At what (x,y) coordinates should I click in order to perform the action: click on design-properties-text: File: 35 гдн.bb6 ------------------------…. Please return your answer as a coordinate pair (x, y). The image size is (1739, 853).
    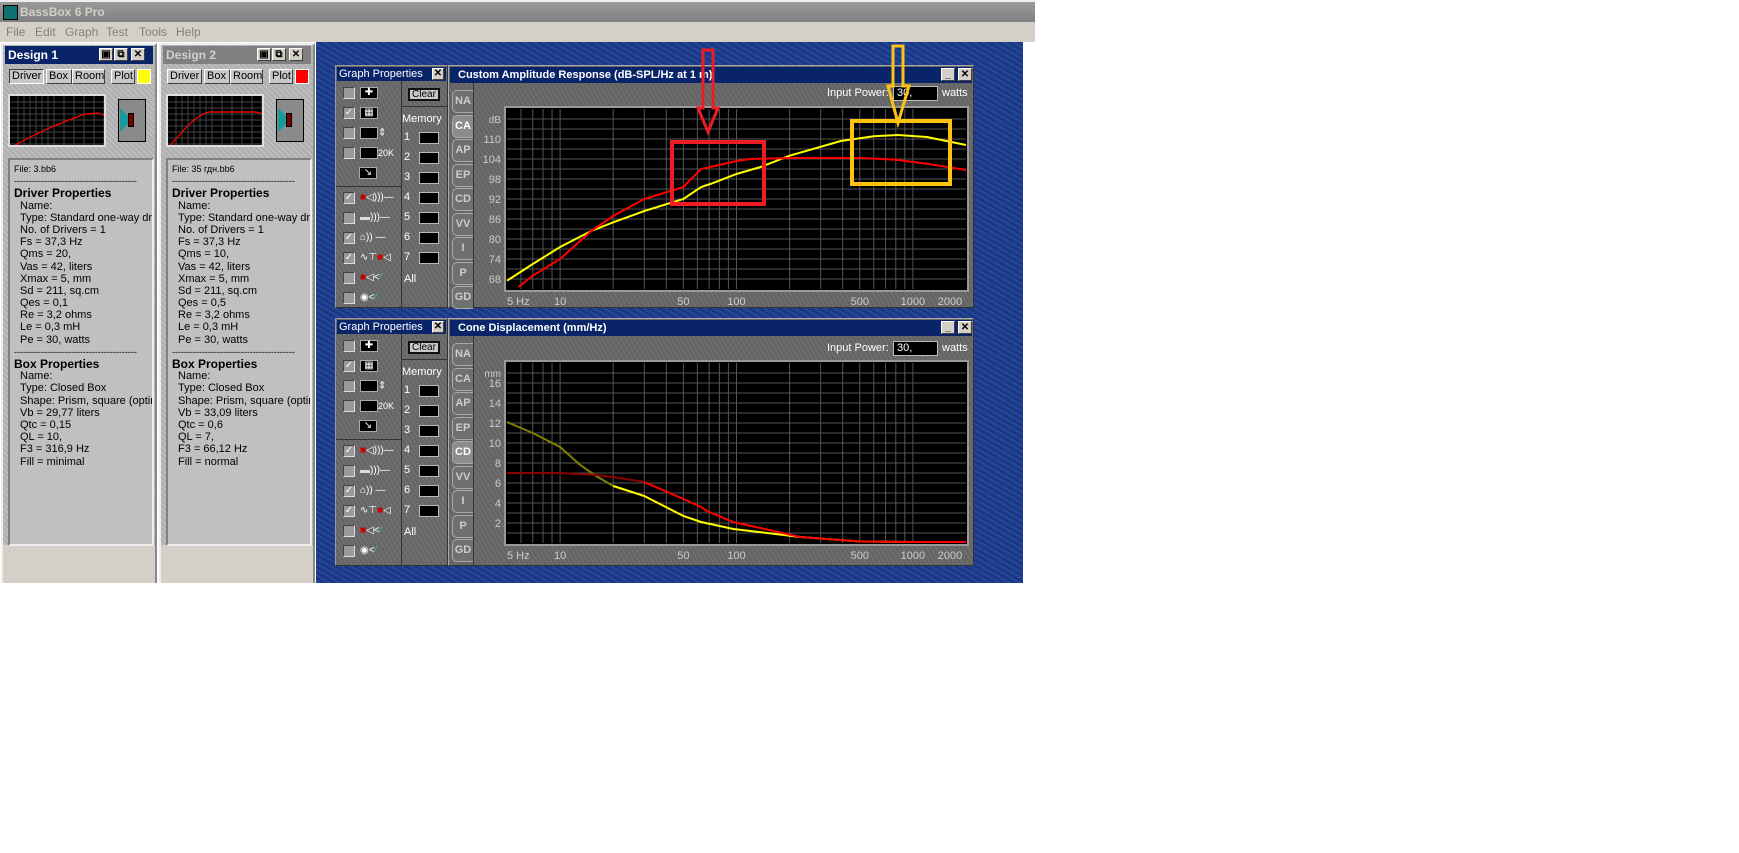
    Looking at the image, I should click on (239, 352).